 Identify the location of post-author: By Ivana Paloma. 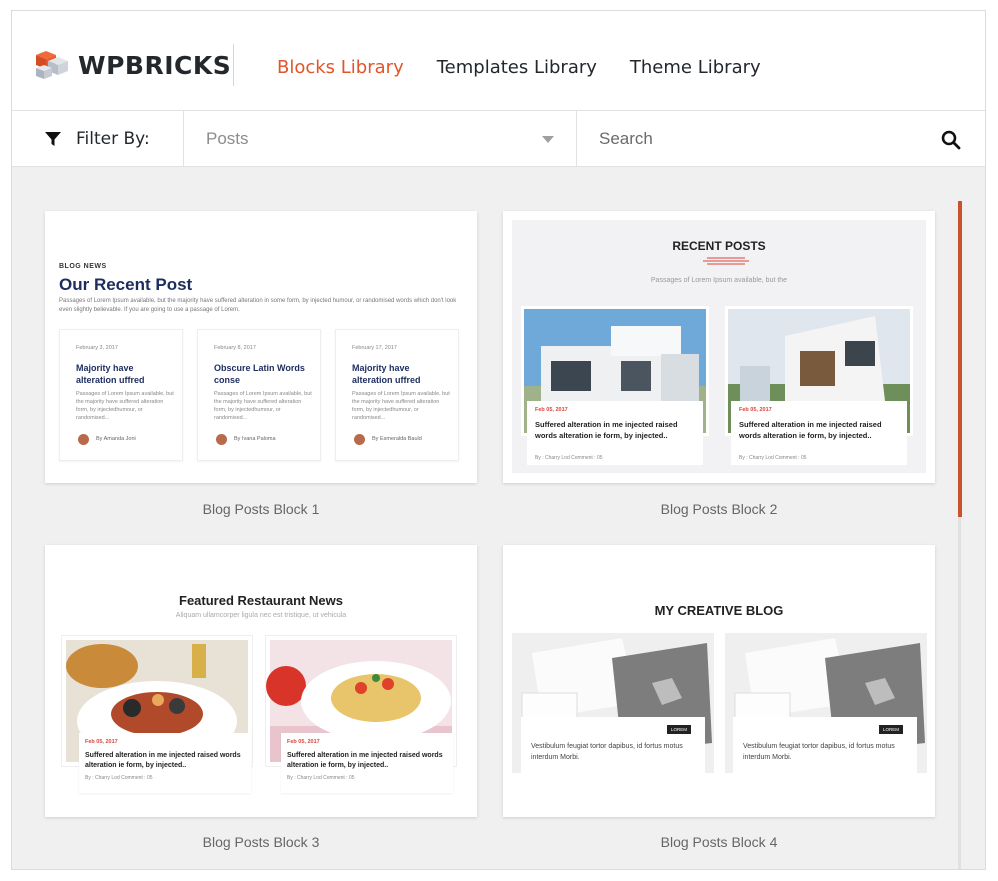
(255, 439).